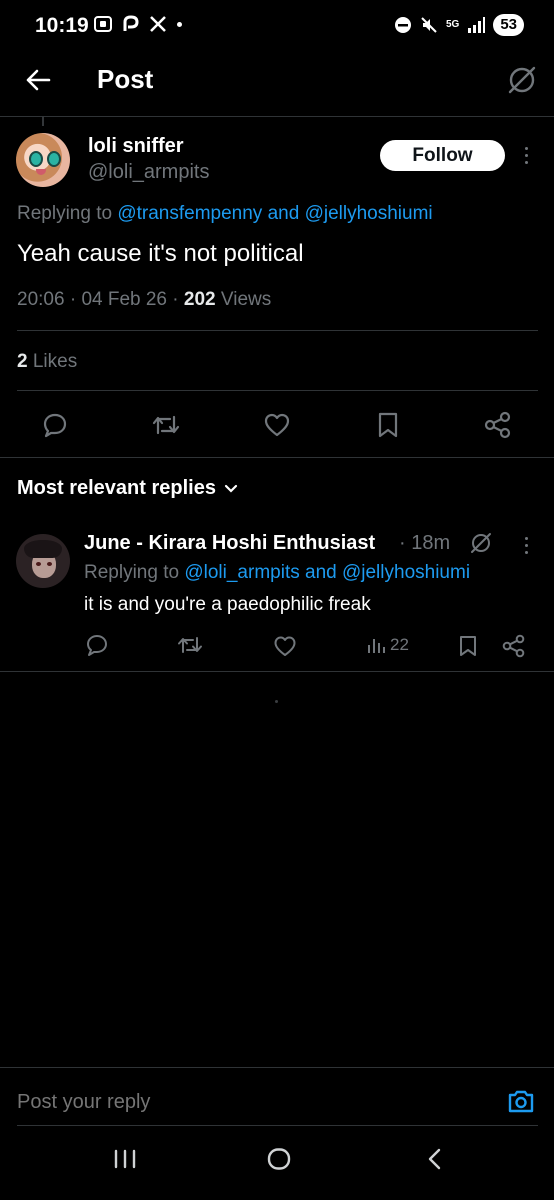 This screenshot has width=554, height=1200. What do you see at coordinates (376, 646) in the screenshot?
I see `analytics-icon` at bounding box center [376, 646].